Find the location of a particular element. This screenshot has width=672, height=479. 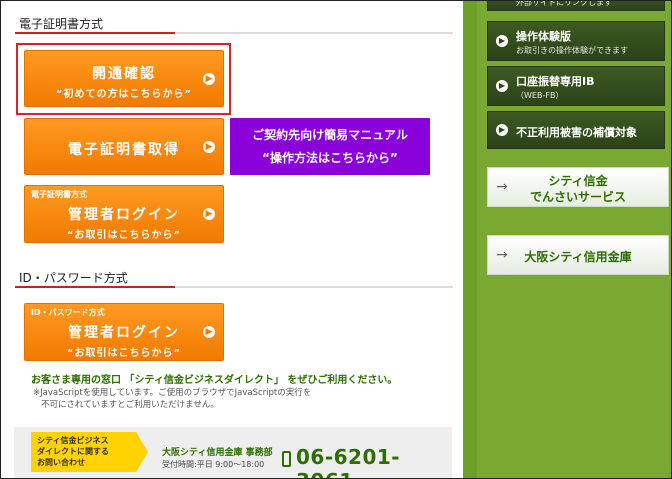

notice-text: お客さま専用の窓口 「シティ信金ビジネスダイレクト」 をぜひご利用ください。 is located at coordinates (214, 380).